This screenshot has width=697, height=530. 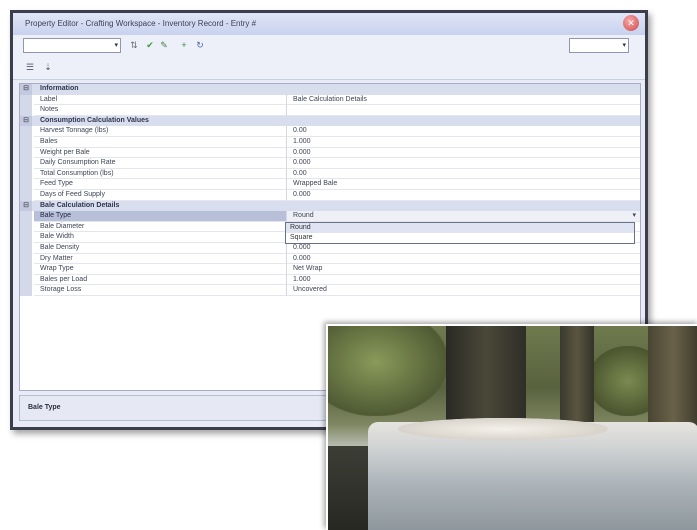 I want to click on property-row: Bale Type Round ▾, so click(x=330, y=216).